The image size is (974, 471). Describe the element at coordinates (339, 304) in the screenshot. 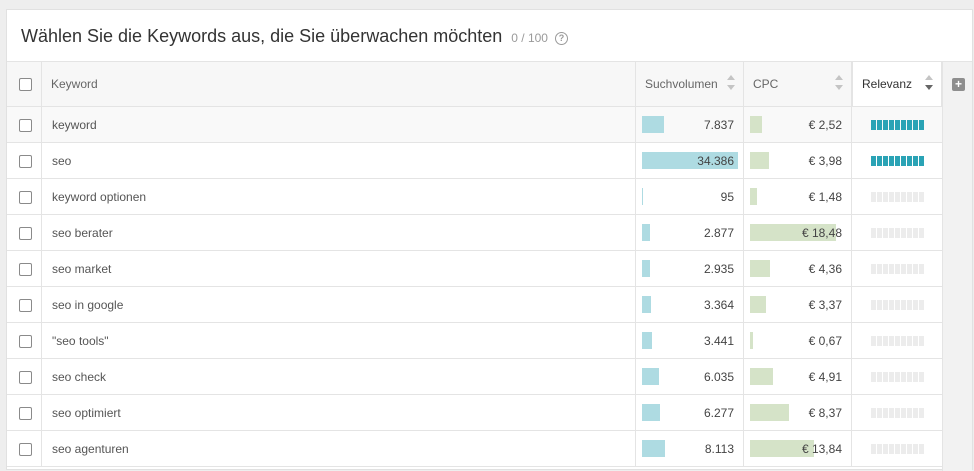

I see `keyword-cell: seo in google` at that location.